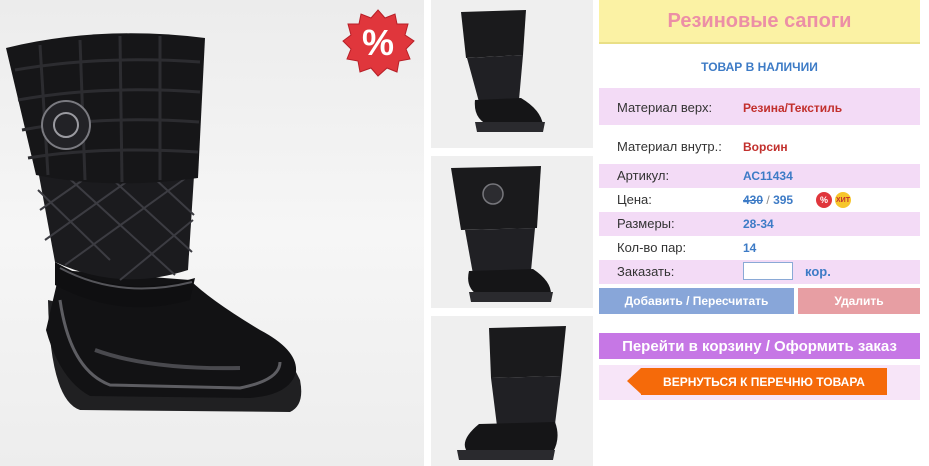 This screenshot has width=929, height=466. Describe the element at coordinates (646, 223) in the screenshot. I see `spec-label: Размеры:` at that location.